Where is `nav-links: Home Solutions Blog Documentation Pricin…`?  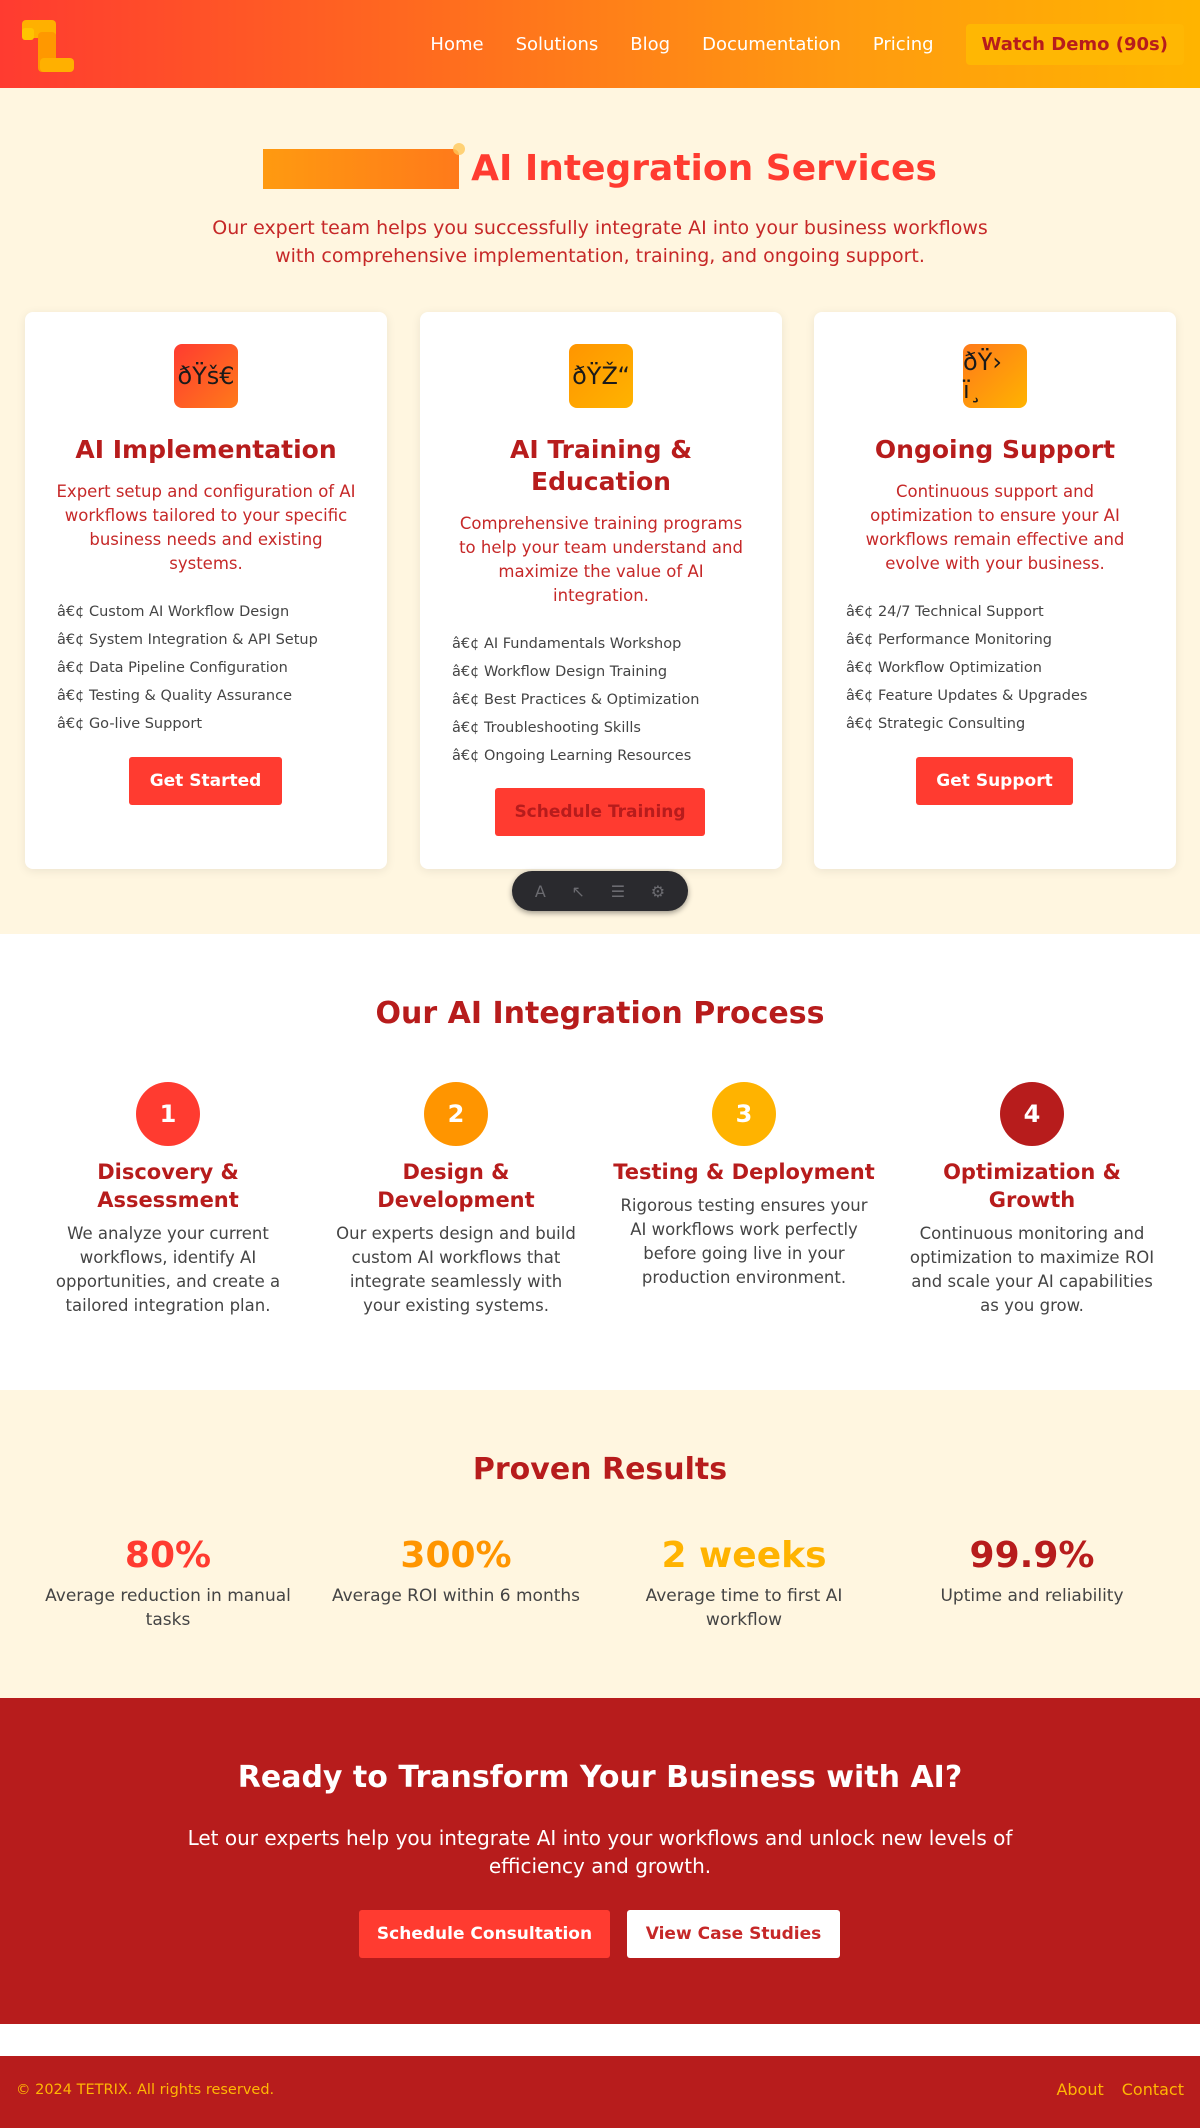 nav-links: Home Solutions Blog Documentation Pricin… is located at coordinates (815, 44).